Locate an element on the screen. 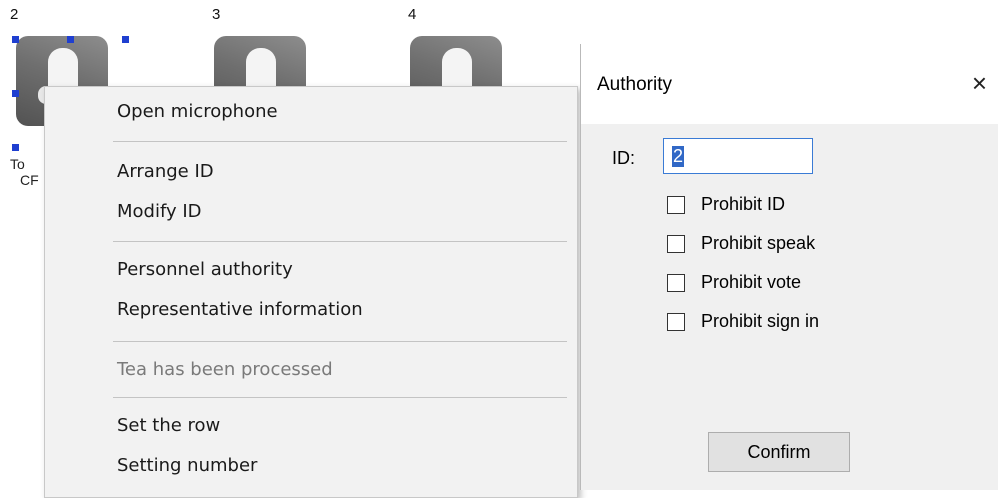 The width and height of the screenshot is (998, 498). seat-number: 4 is located at coordinates (412, 14).